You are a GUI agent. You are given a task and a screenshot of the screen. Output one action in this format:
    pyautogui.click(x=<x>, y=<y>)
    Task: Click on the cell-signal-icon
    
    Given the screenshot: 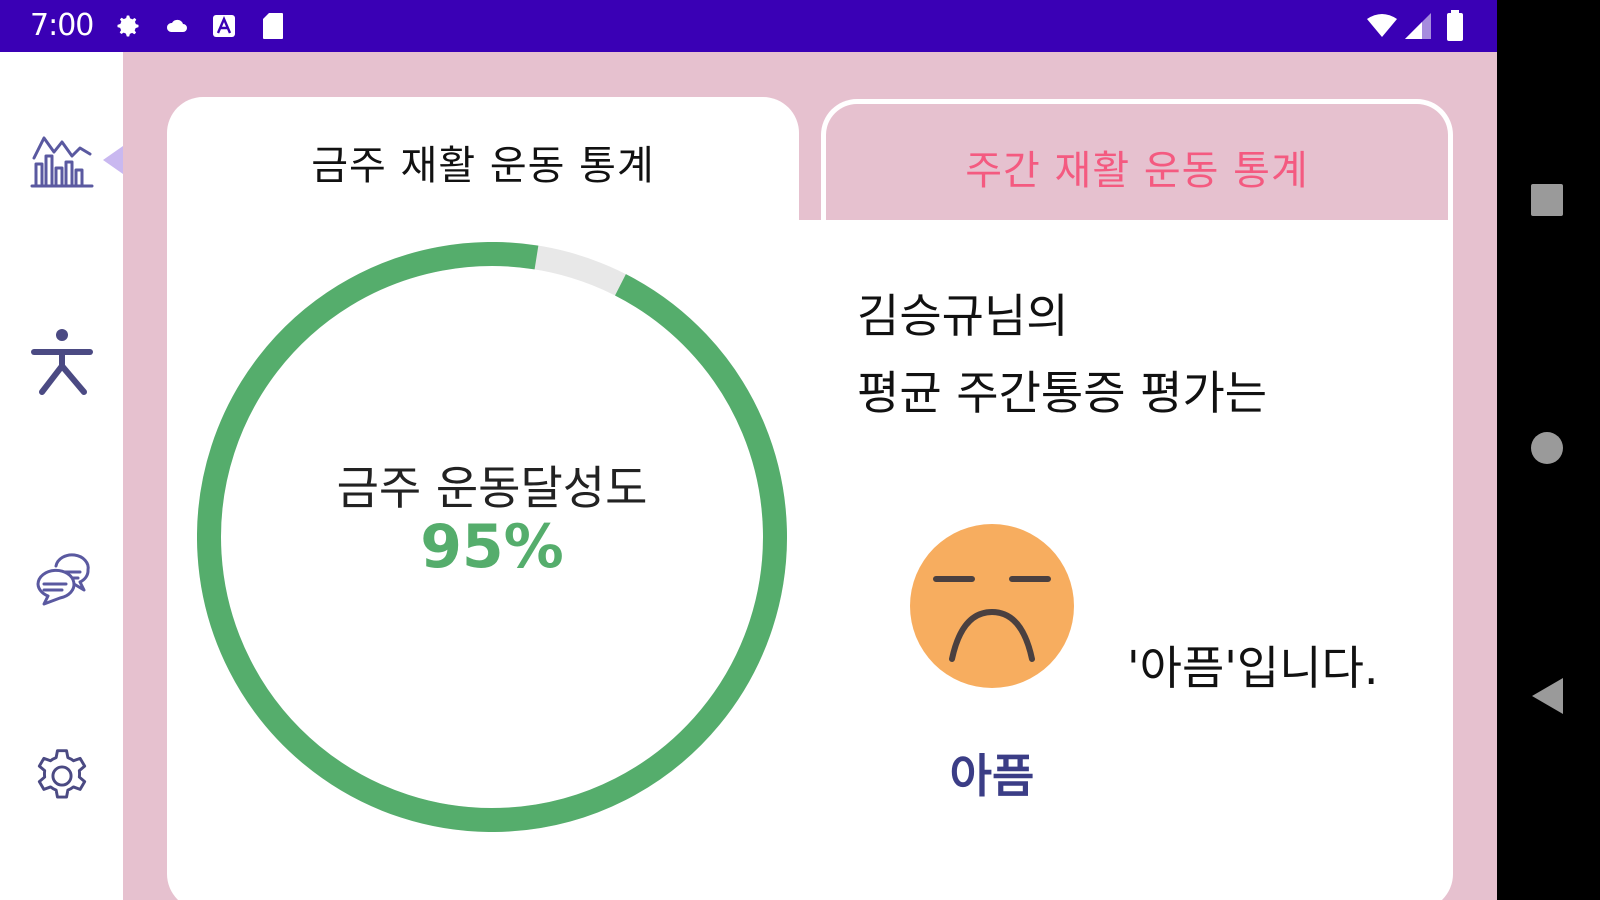 What is the action you would take?
    pyautogui.click(x=1418, y=28)
    